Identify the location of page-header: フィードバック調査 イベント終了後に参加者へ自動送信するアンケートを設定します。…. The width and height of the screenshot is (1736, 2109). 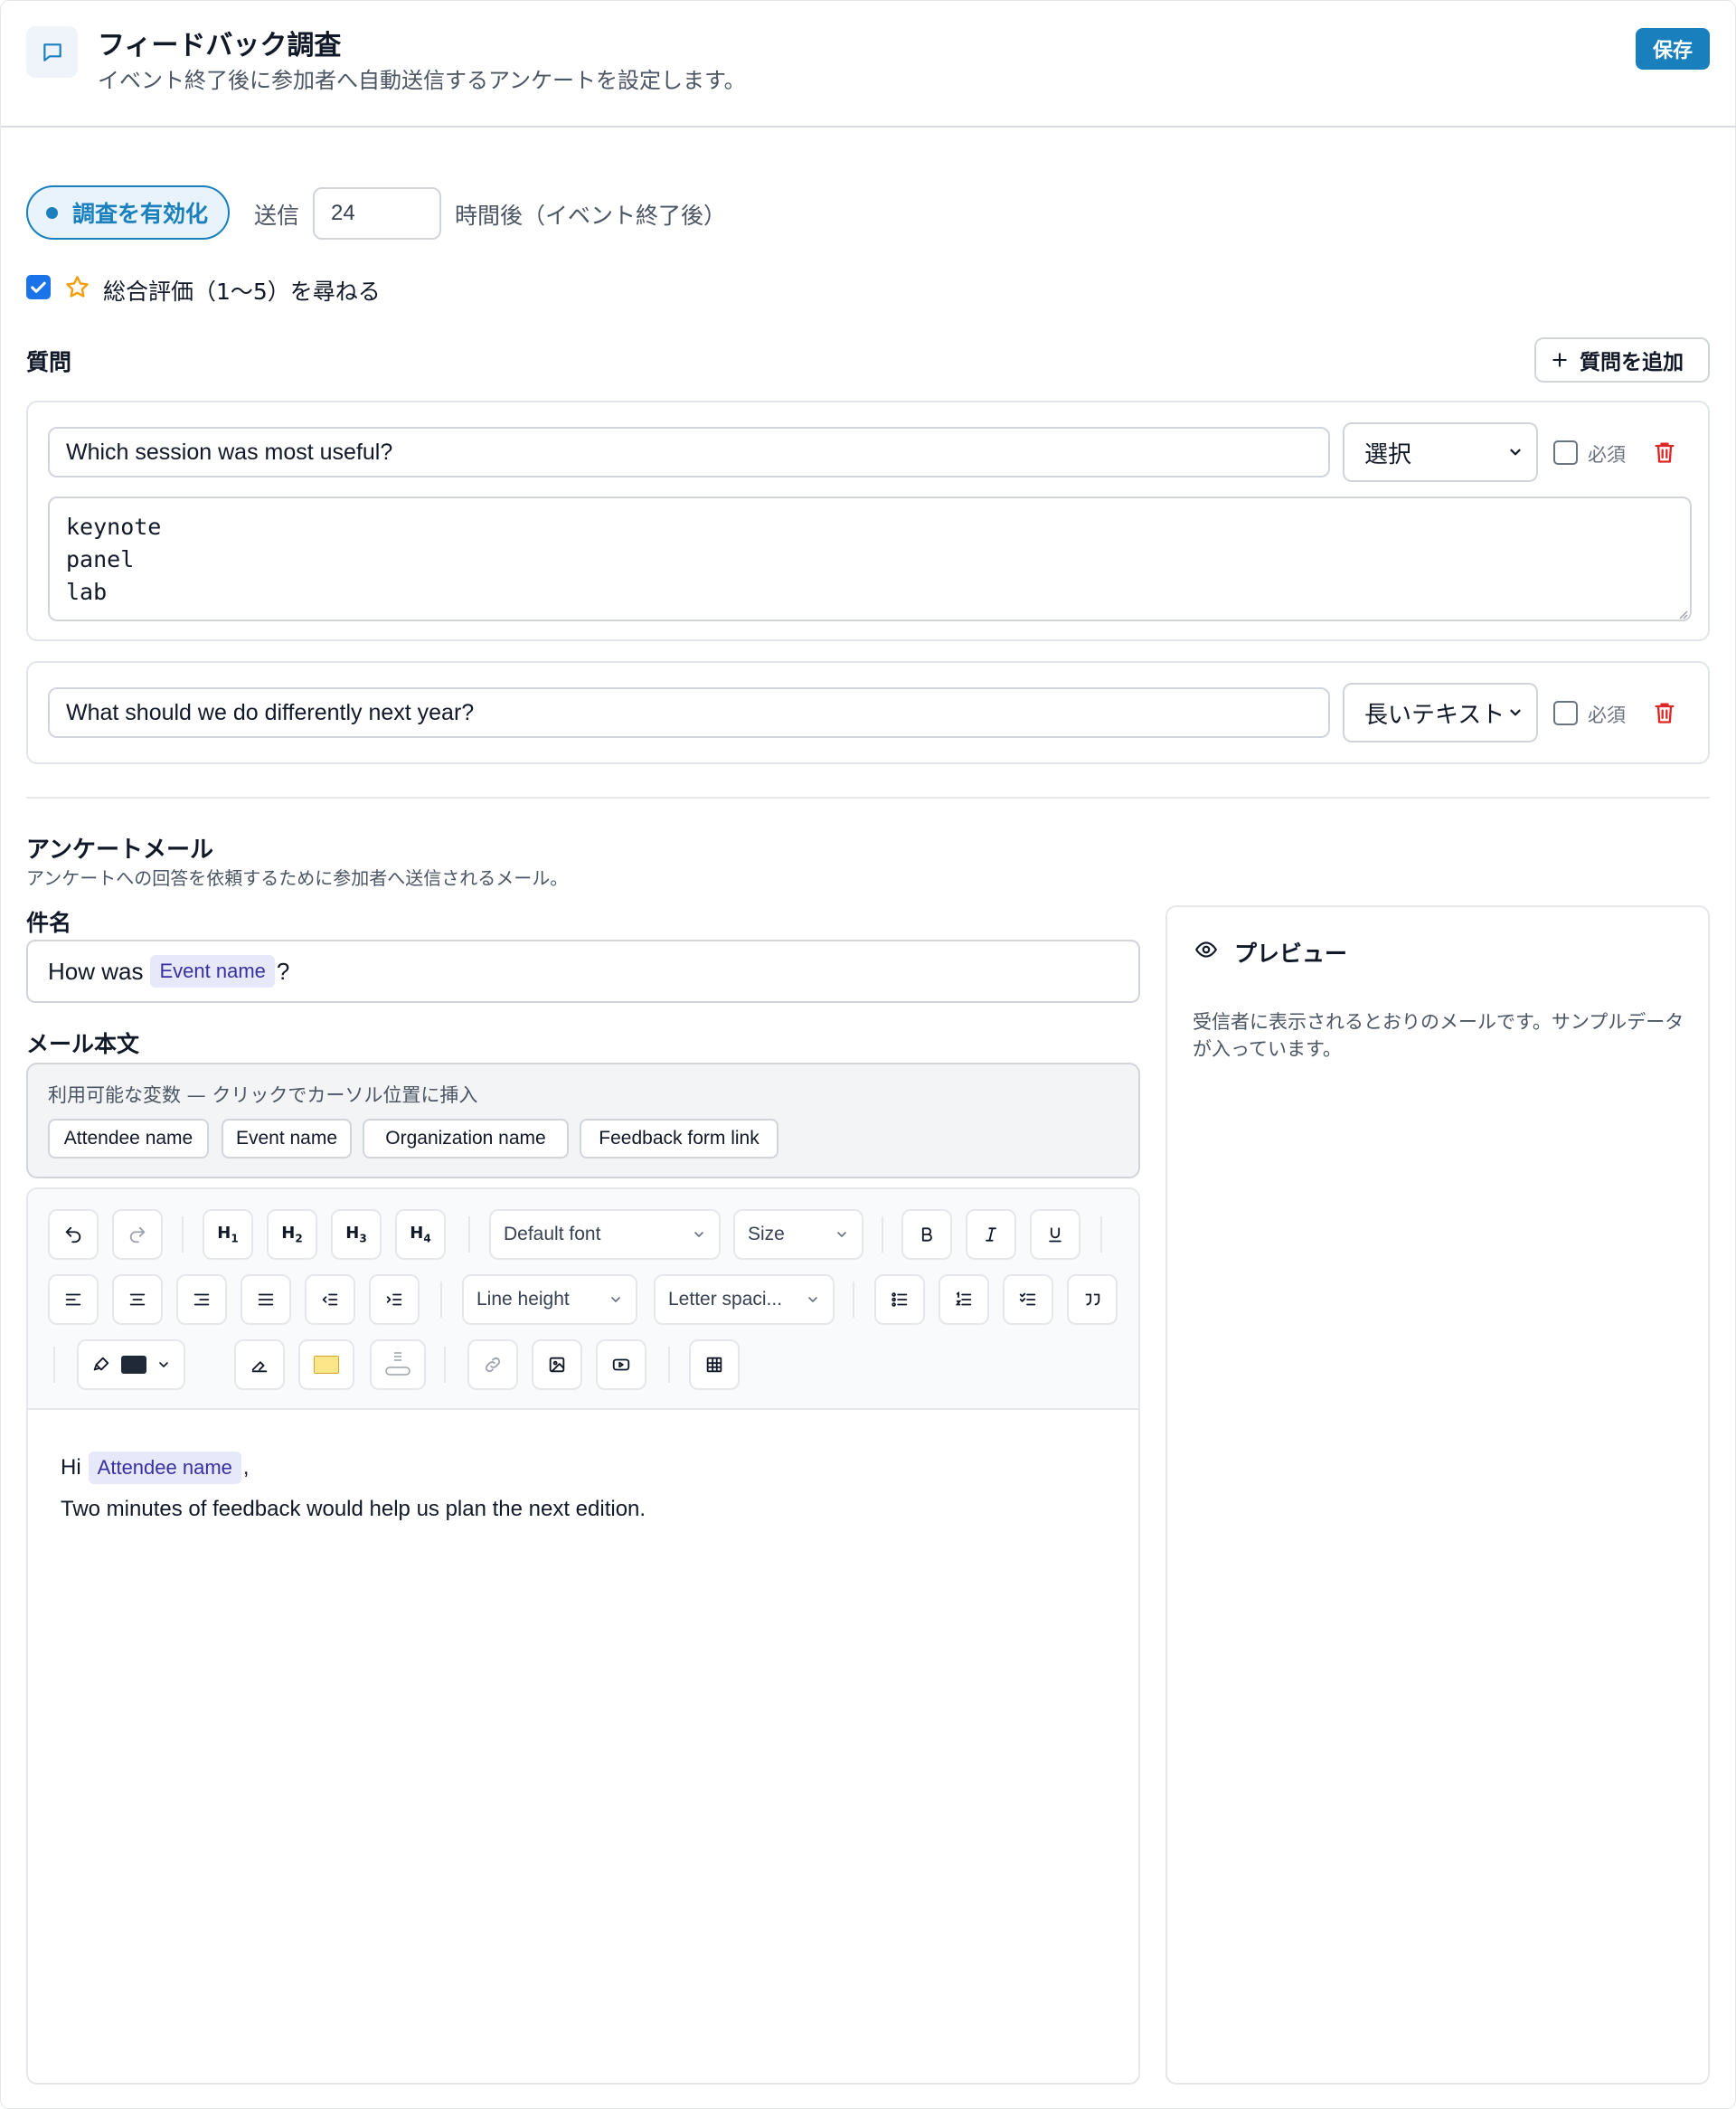
(869, 64).